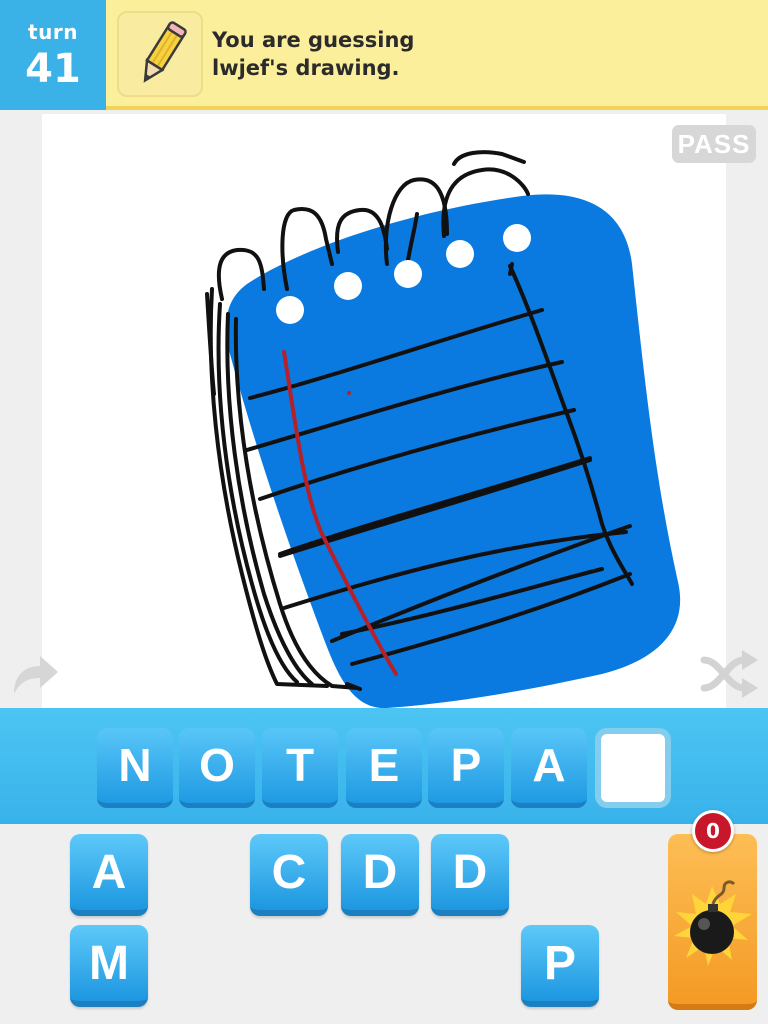 The height and width of the screenshot is (1024, 768). What do you see at coordinates (109, 875) in the screenshot?
I see `letter-tile: A` at bounding box center [109, 875].